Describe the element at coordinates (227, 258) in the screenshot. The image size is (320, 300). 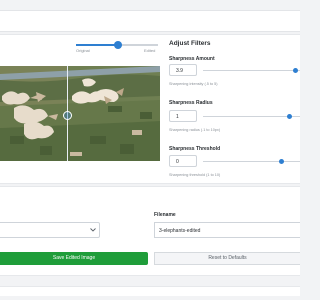
I see `reset-to-defaults-button: Reset to Defaults` at that location.